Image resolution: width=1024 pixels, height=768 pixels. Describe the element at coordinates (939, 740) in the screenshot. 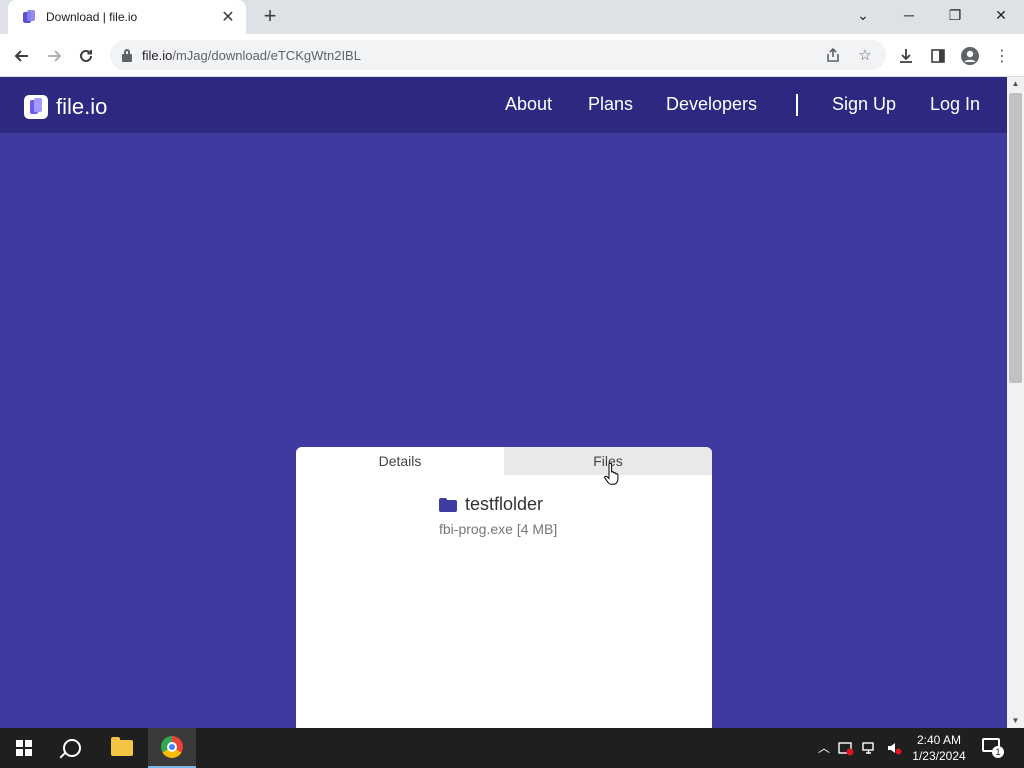

I see `clock-time: 2:40 AM` at that location.